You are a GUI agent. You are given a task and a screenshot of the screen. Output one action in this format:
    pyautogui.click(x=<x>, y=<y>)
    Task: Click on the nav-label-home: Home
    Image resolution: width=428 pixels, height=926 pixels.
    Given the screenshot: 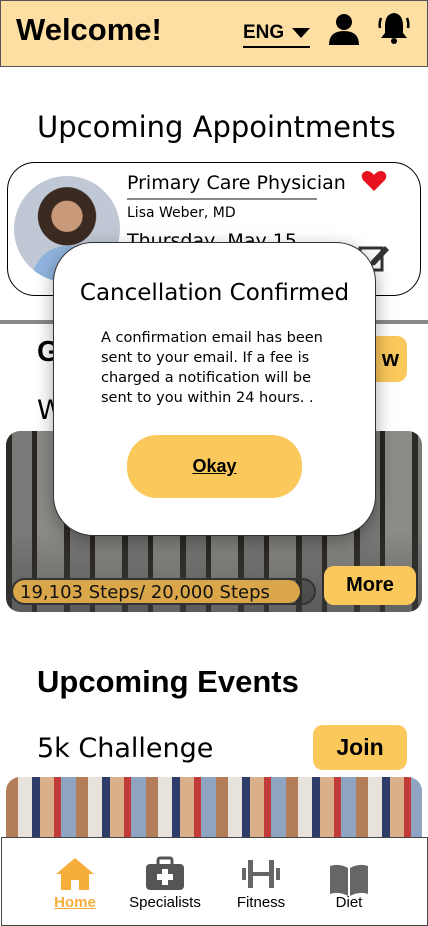 What is the action you would take?
    pyautogui.click(x=75, y=902)
    